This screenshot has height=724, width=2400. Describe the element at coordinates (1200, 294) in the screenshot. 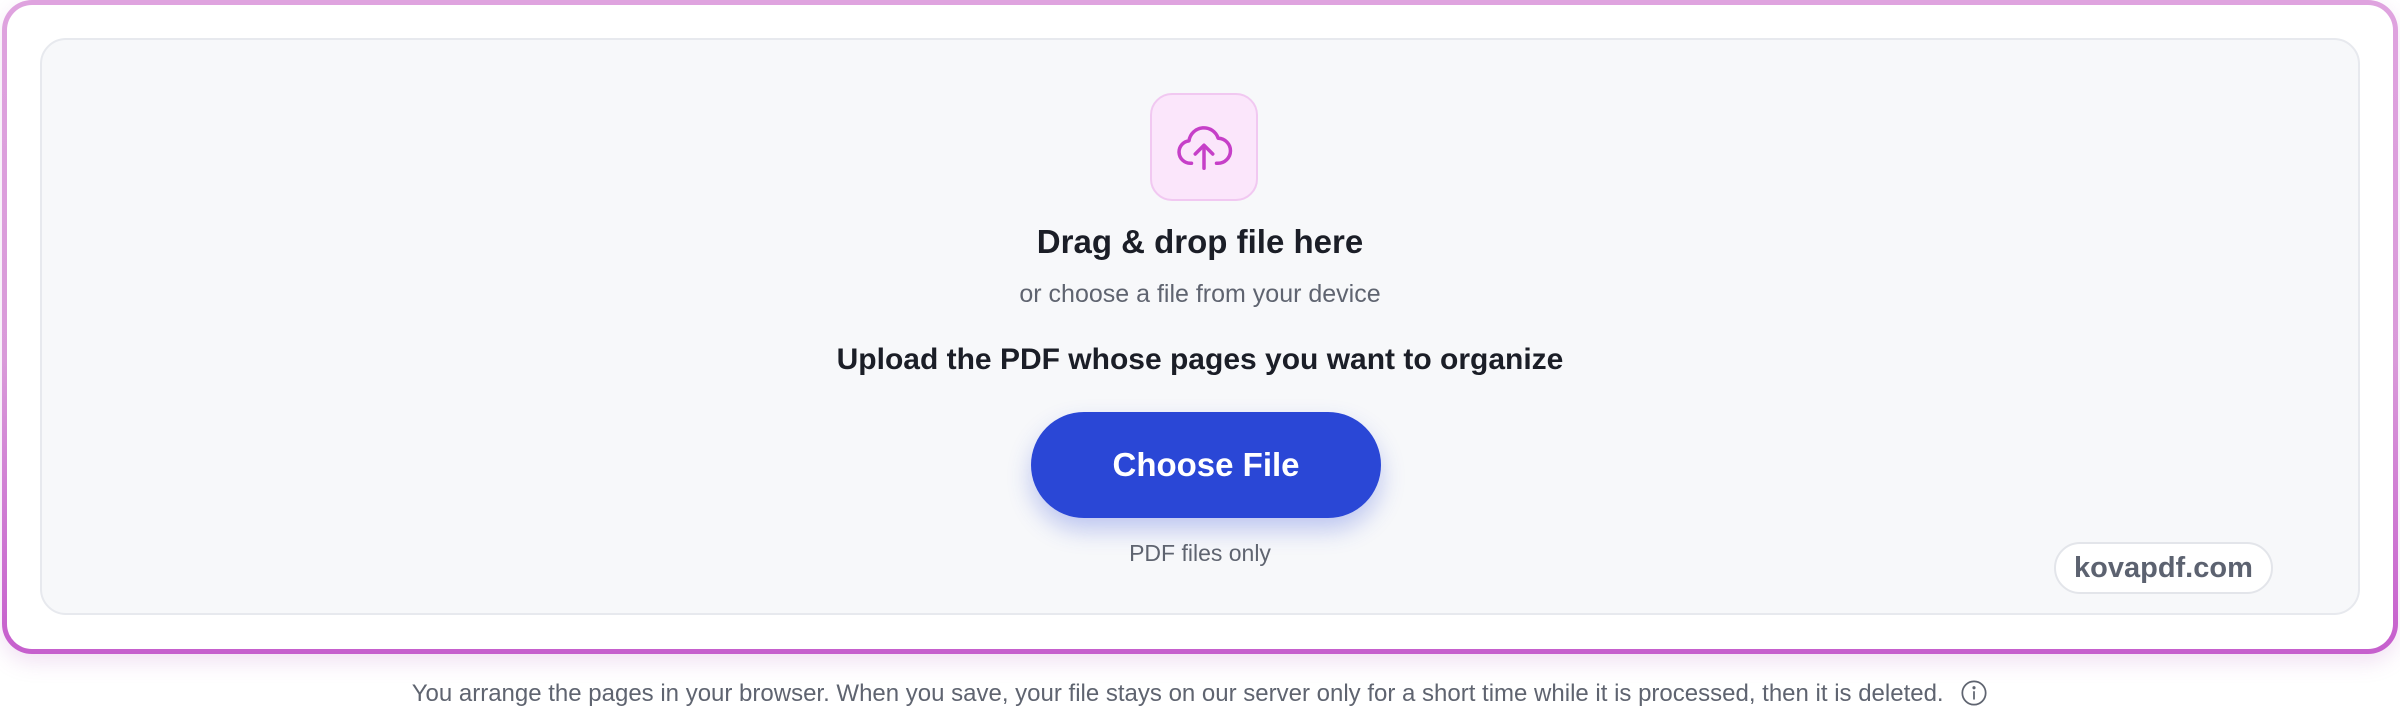

I see `drop-subheading: or choose a file from your device` at that location.